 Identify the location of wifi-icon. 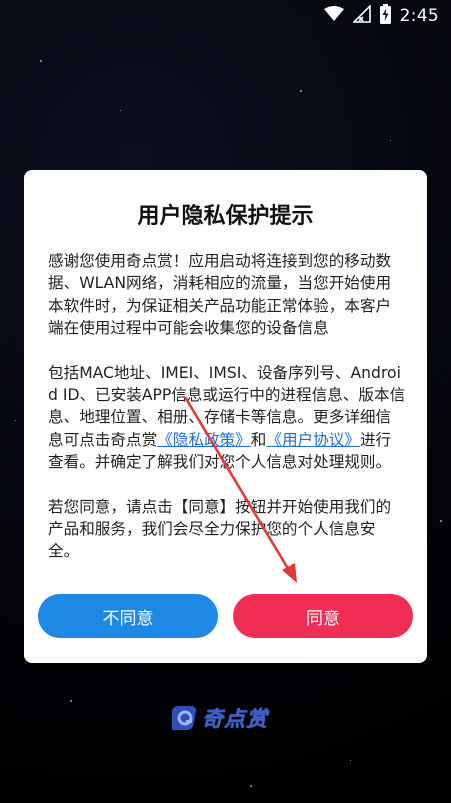
(333, 16).